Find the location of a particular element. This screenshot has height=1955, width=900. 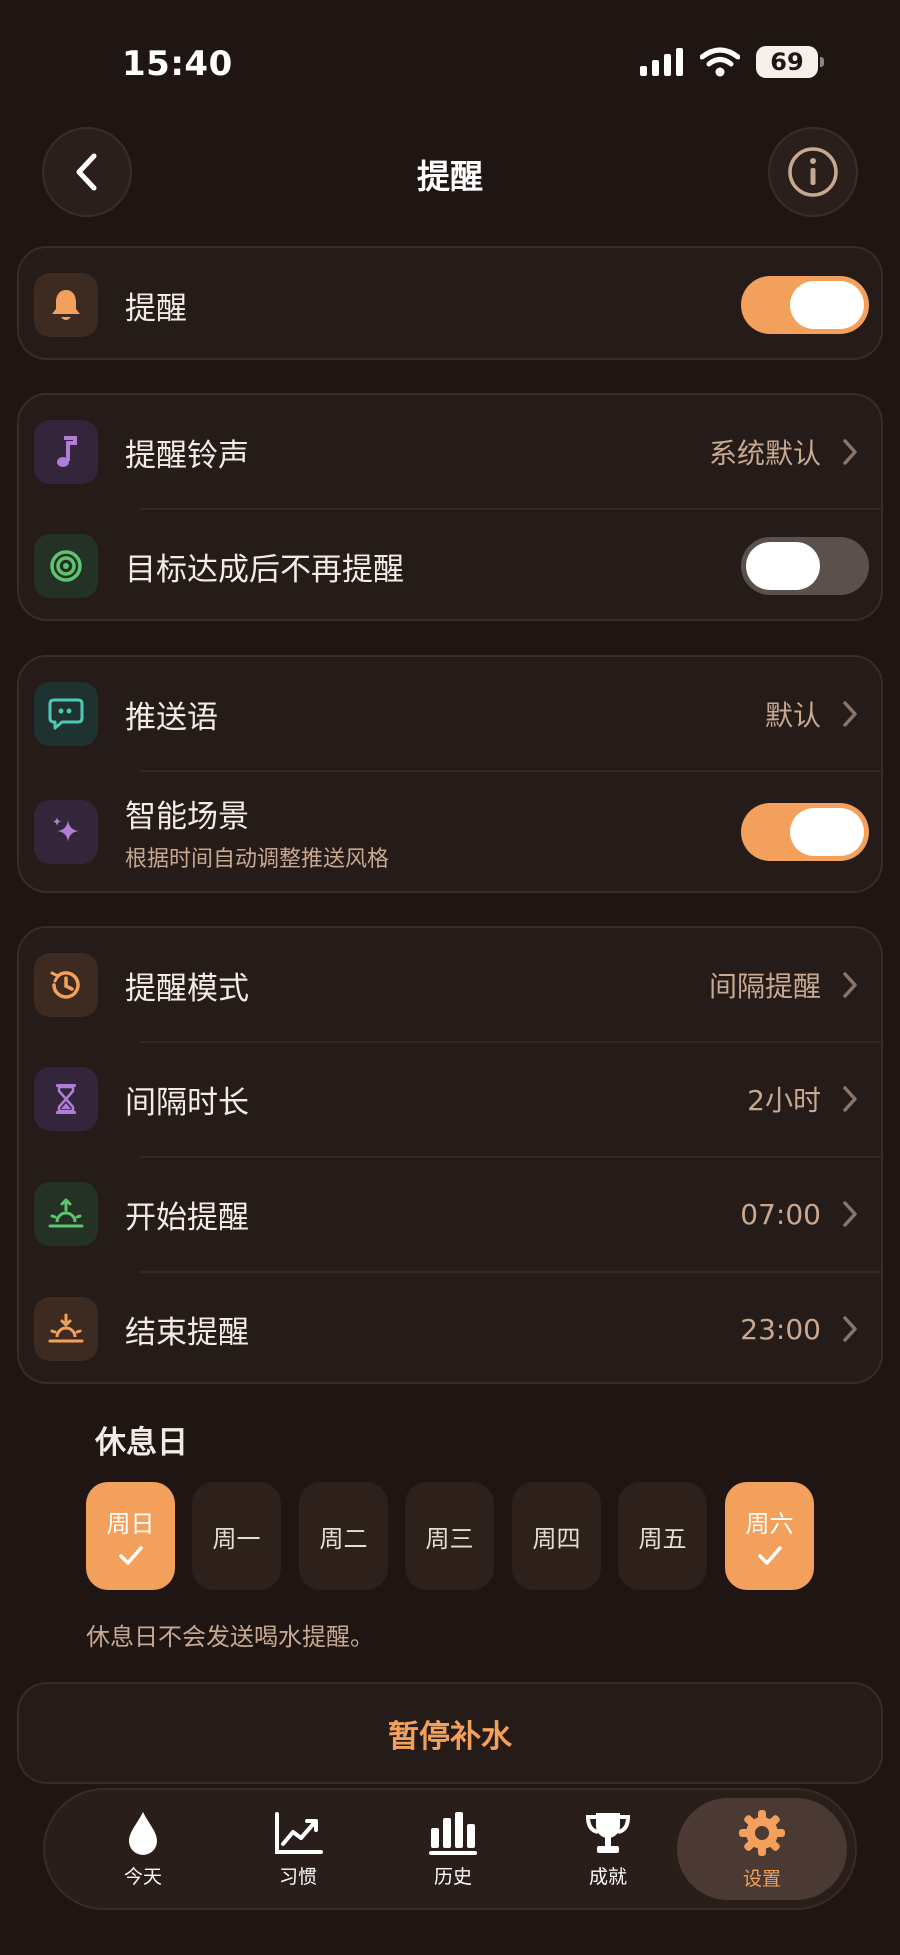

day-label: 周三 is located at coordinates (449, 1538).